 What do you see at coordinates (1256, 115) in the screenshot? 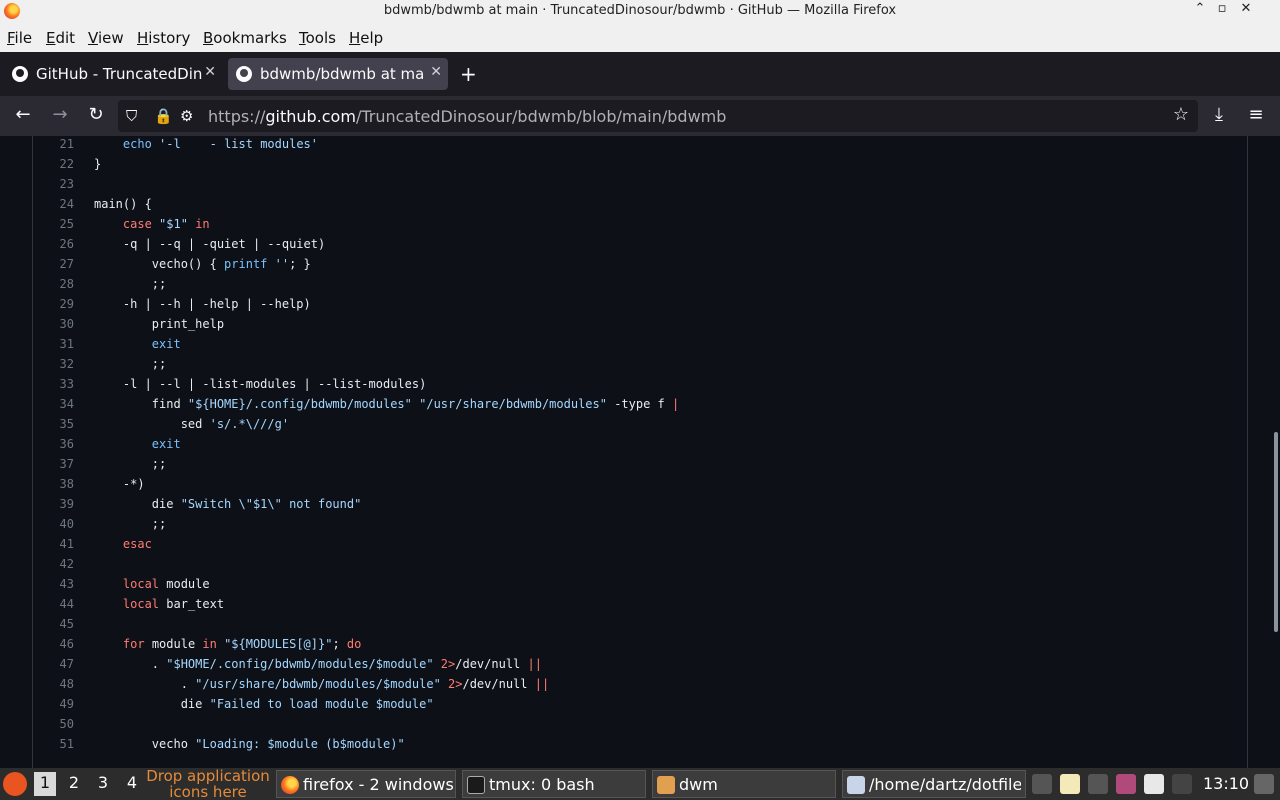
I see `app-menu-icon: ≡` at bounding box center [1256, 115].